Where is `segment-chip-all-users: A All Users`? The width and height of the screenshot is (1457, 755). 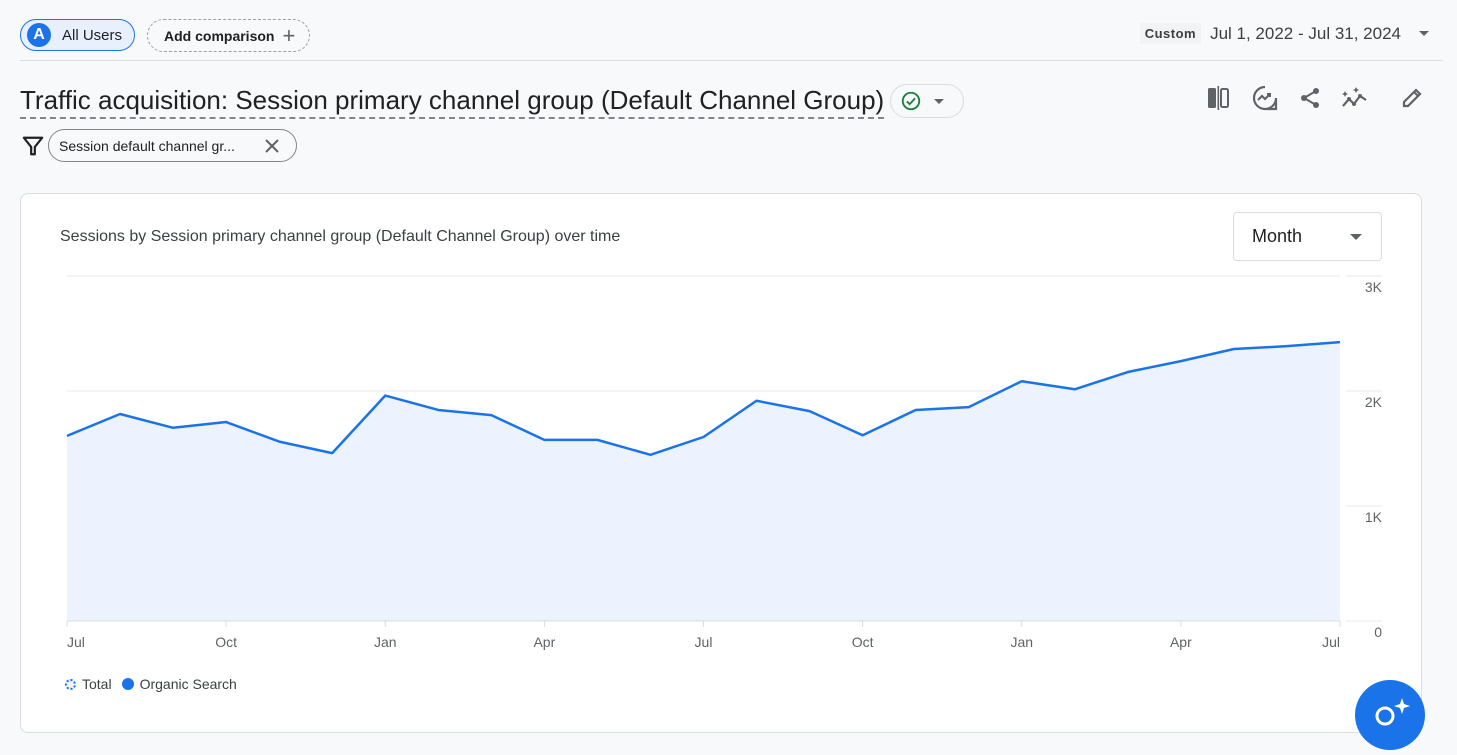 segment-chip-all-users: A All Users is located at coordinates (77, 35).